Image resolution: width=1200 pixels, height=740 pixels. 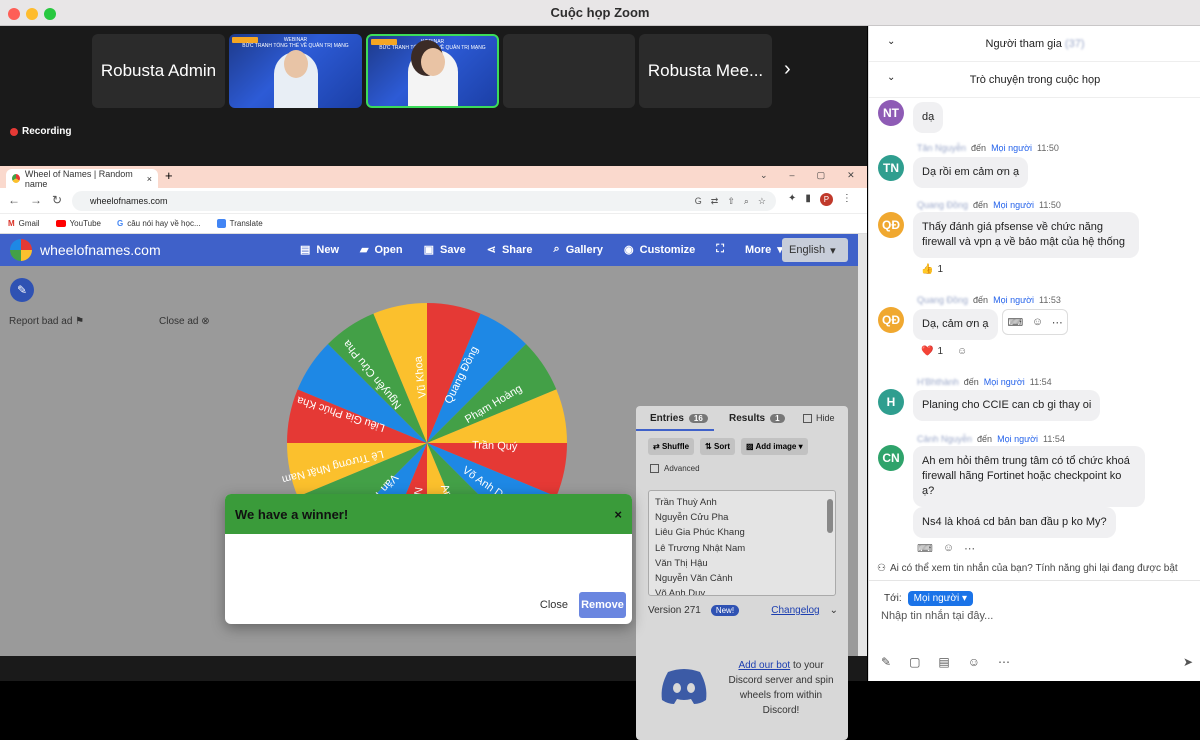 What do you see at coordinates (659, 250) in the screenshot?
I see `nav-customize: ◉ Customize` at bounding box center [659, 250].